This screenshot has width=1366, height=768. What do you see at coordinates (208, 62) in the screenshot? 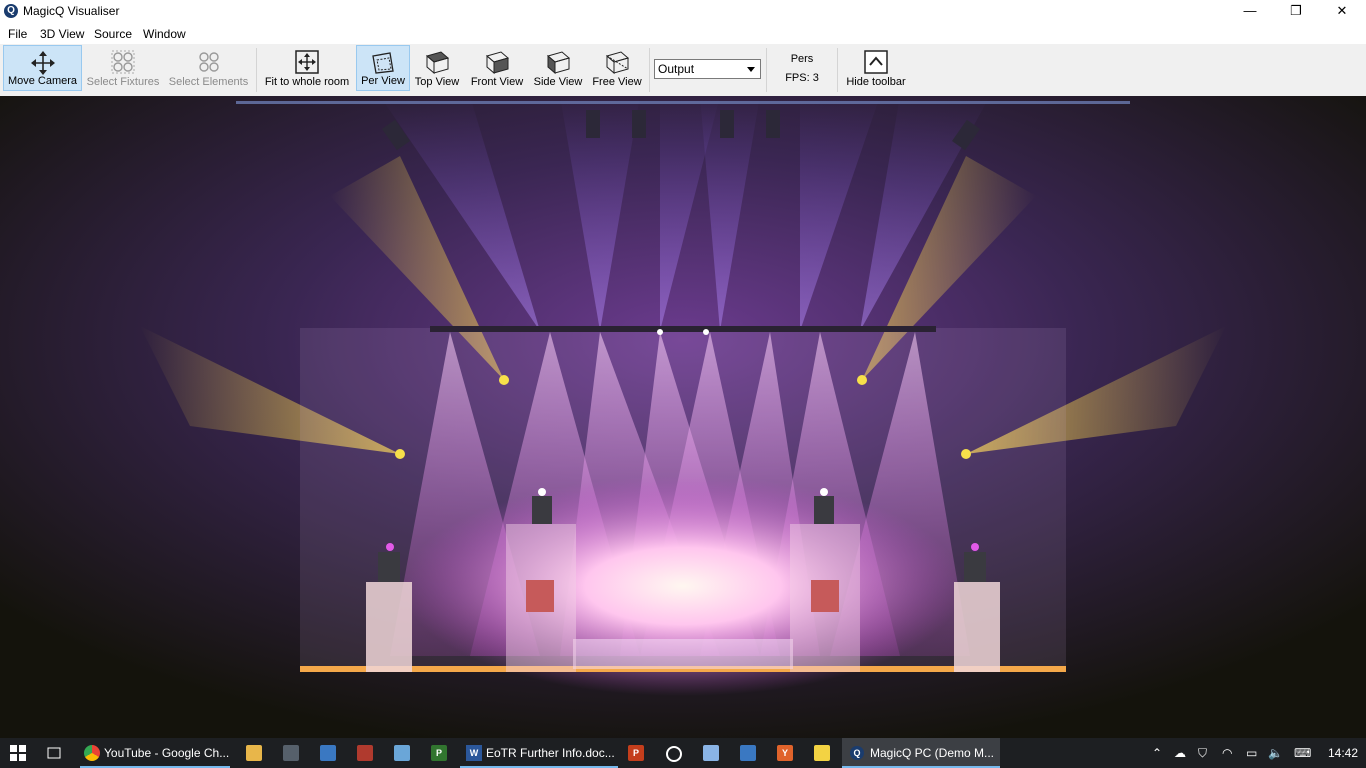
I see `elements-grid-icon` at bounding box center [208, 62].